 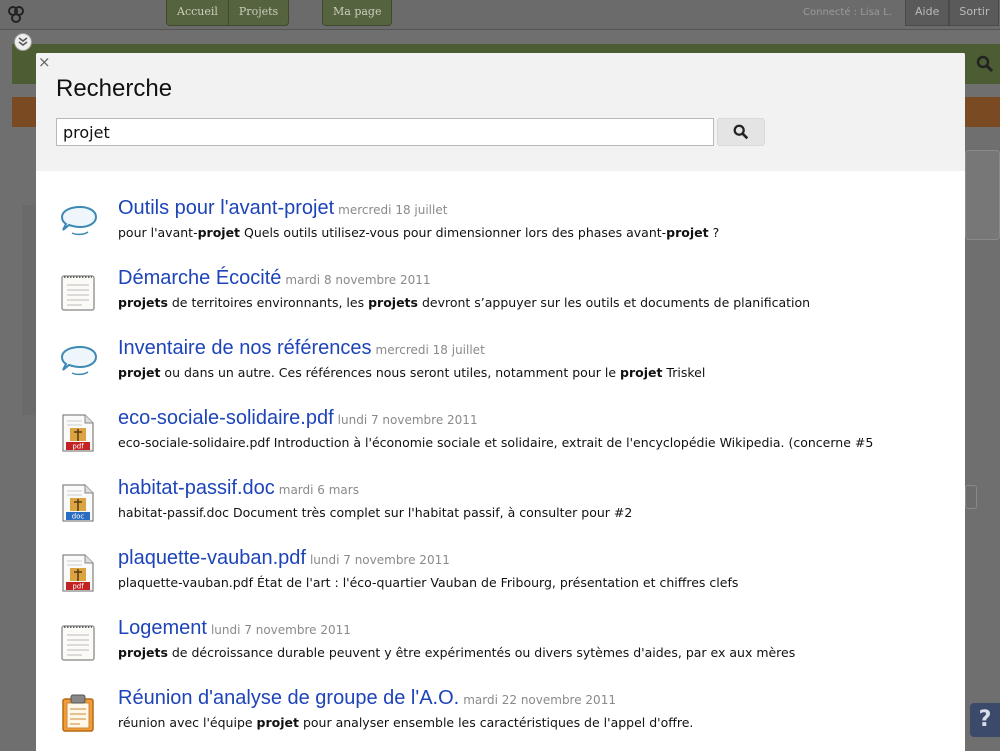 What do you see at coordinates (212, 558) in the screenshot?
I see `result-title-link: plaquette-vauban.pdf` at bounding box center [212, 558].